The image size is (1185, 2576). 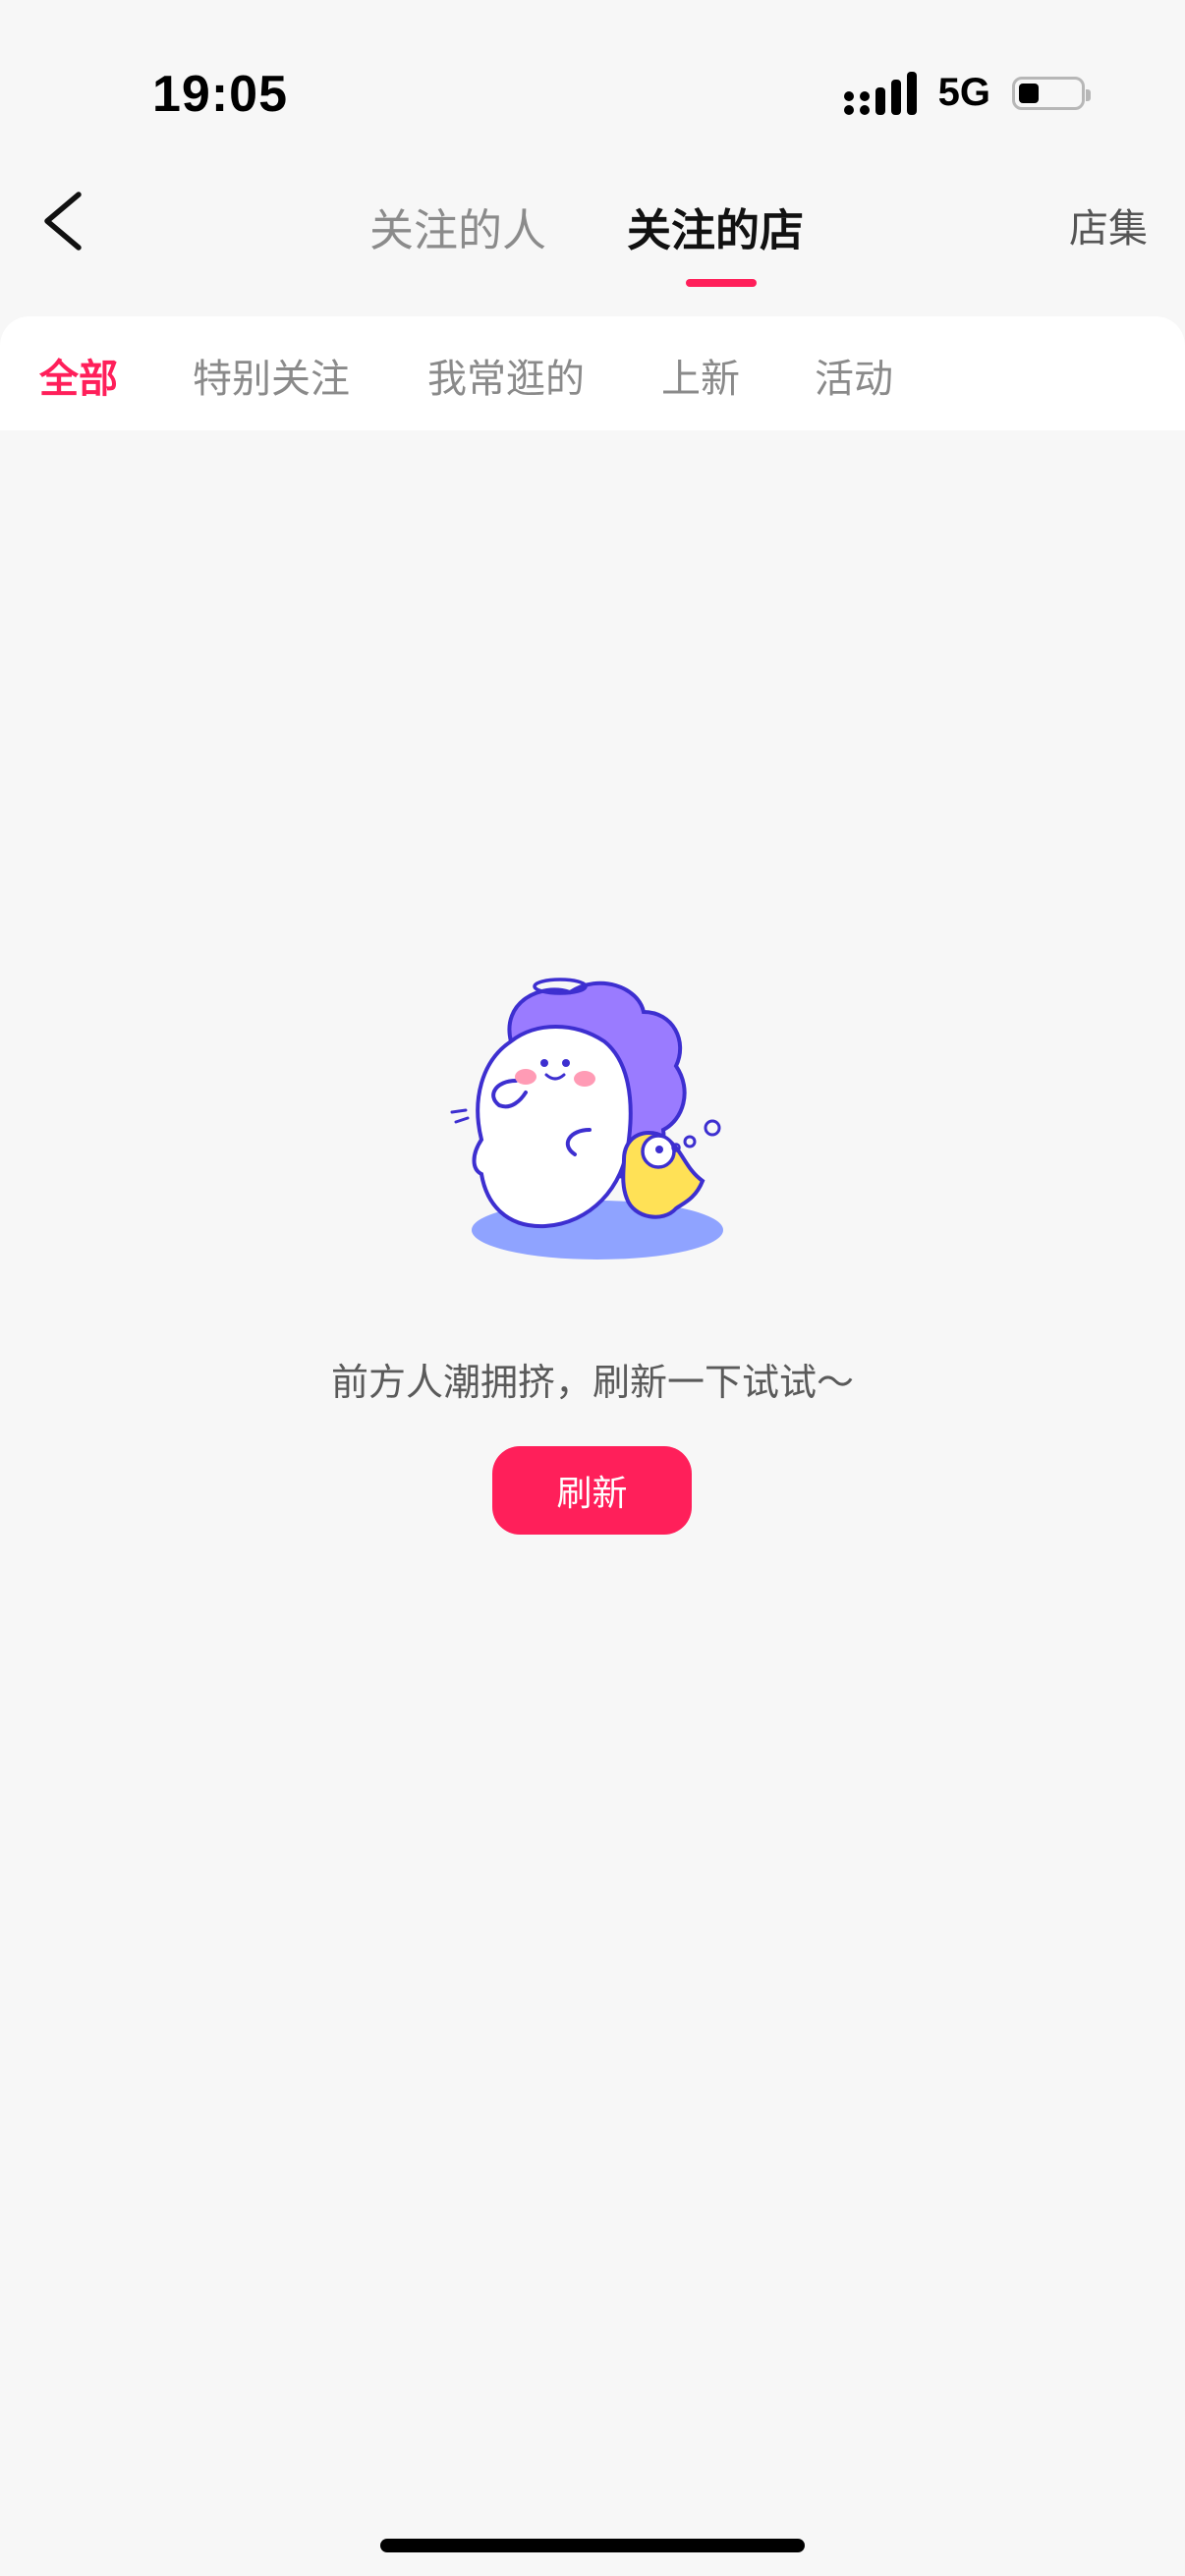 What do you see at coordinates (854, 375) in the screenshot?
I see `subtab-promotions: 活动` at bounding box center [854, 375].